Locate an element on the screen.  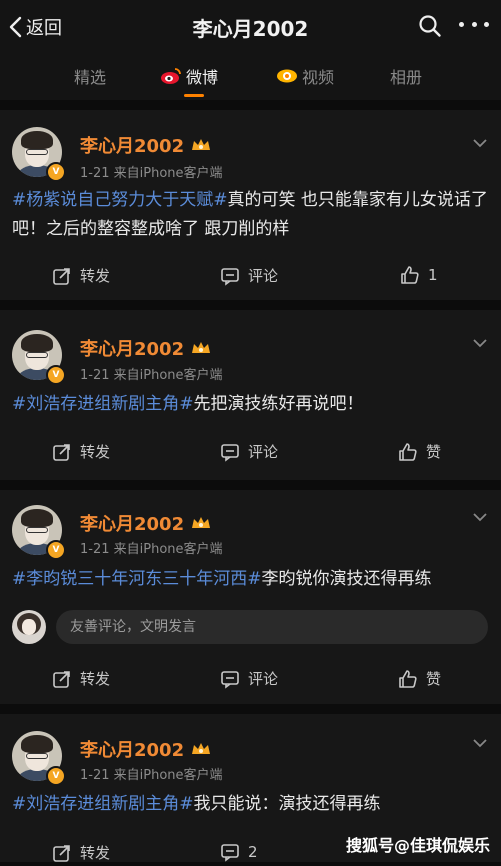
tab-label: 视频 is located at coordinates (318, 77).